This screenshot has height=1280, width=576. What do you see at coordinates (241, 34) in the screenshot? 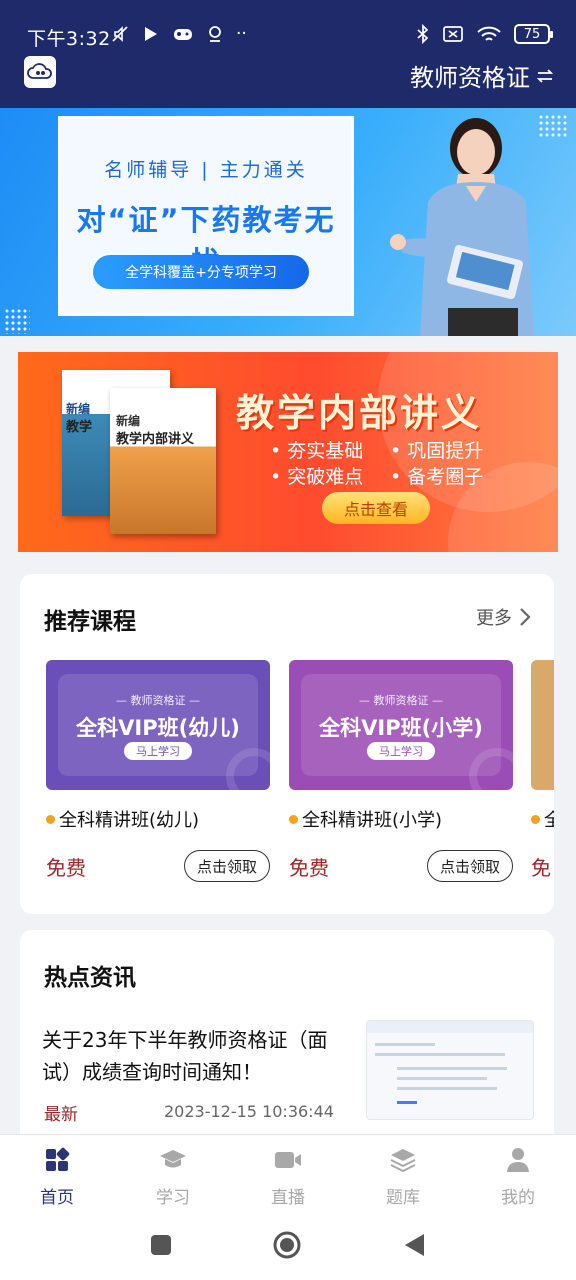
I see `more-dots-icon: ··` at bounding box center [241, 34].